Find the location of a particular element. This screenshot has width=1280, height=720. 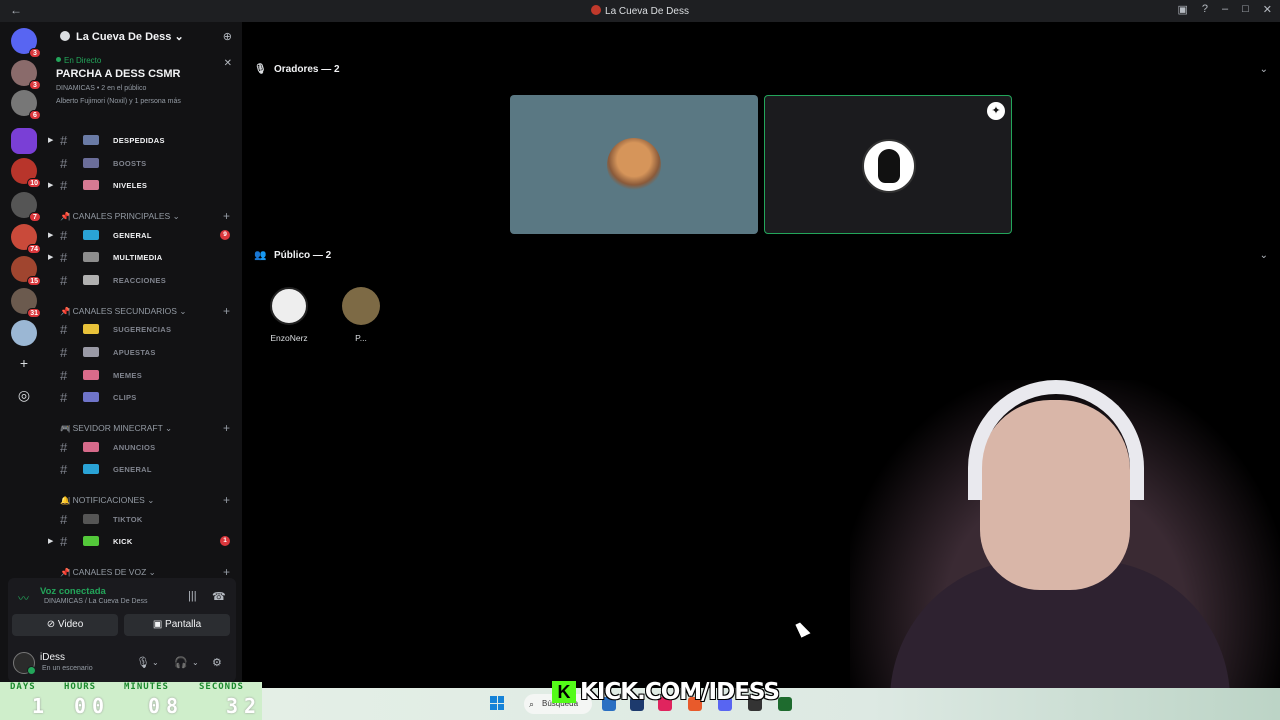

channel-clips: # CLIPS is located at coordinates (145, 397).